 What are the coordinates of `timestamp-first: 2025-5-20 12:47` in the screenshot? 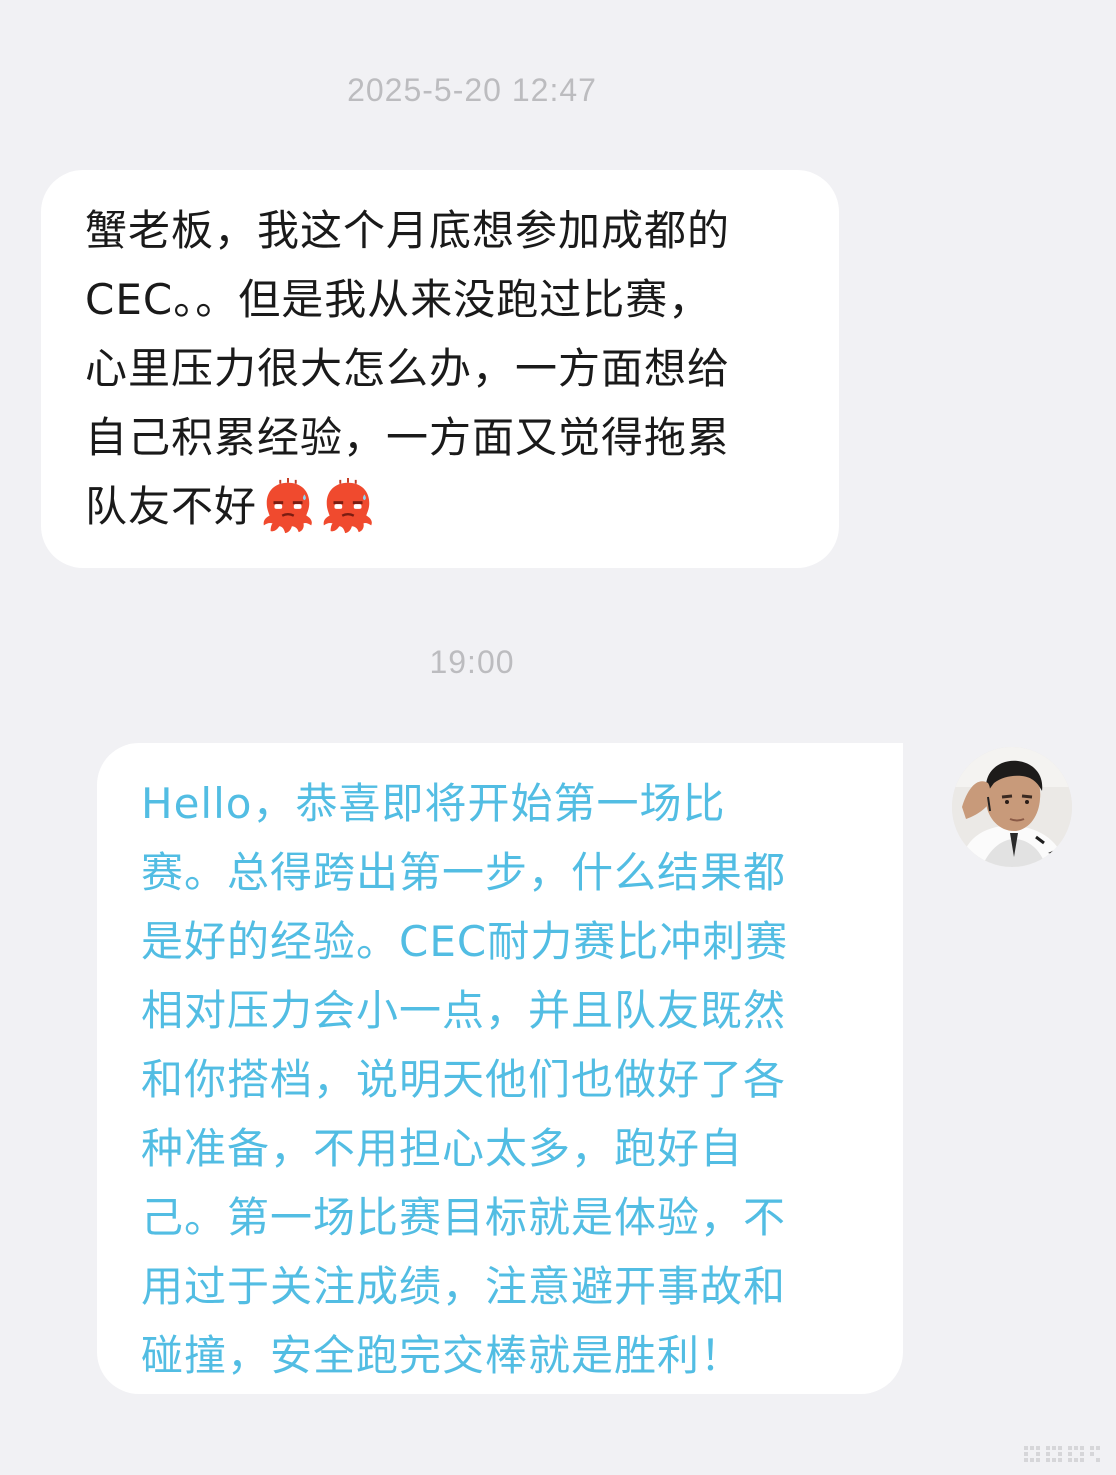 It's located at (472, 90).